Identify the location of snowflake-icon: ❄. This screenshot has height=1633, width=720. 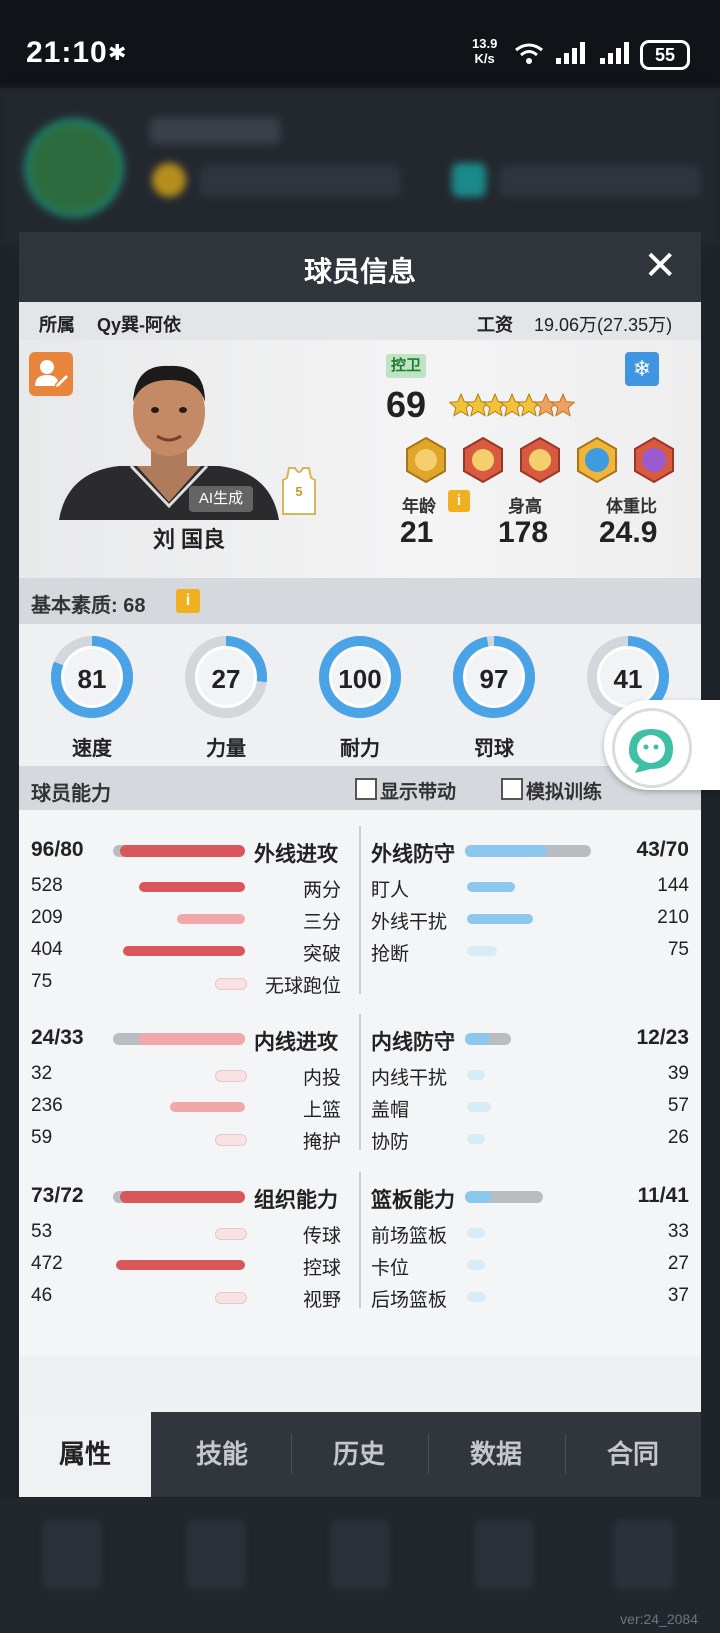
(642, 369).